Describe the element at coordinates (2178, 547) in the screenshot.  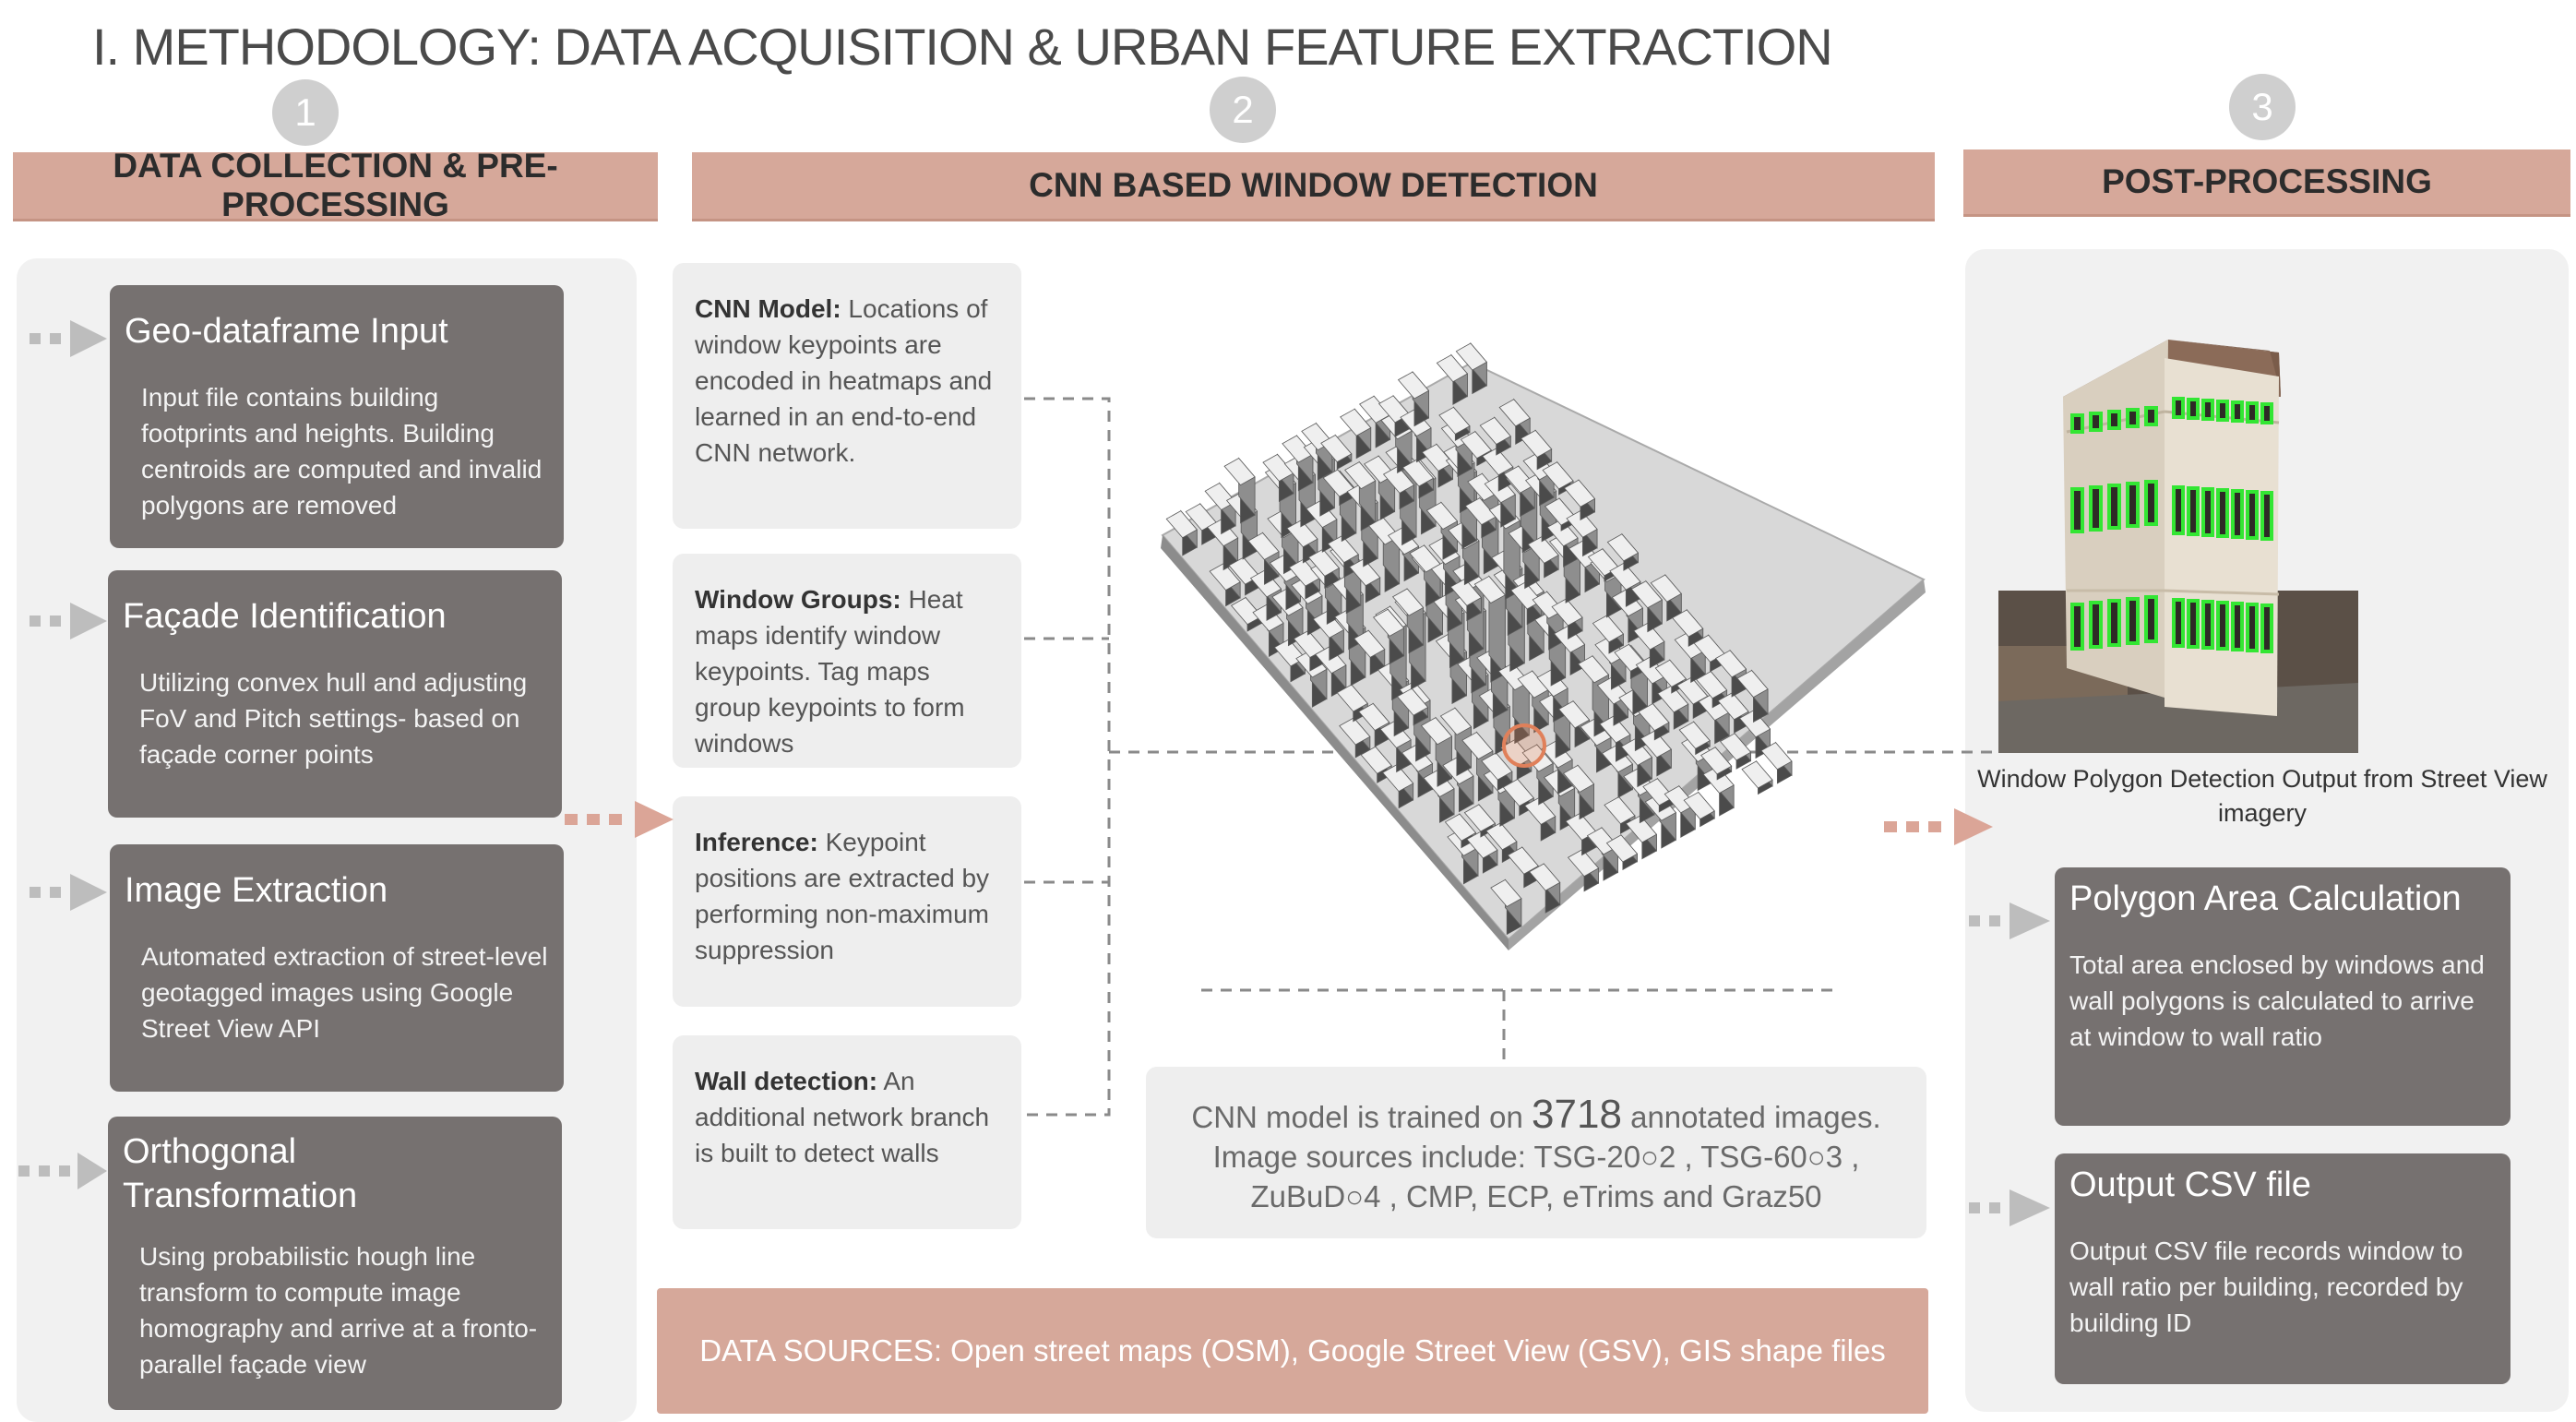
I see `facade-detection-photo` at that location.